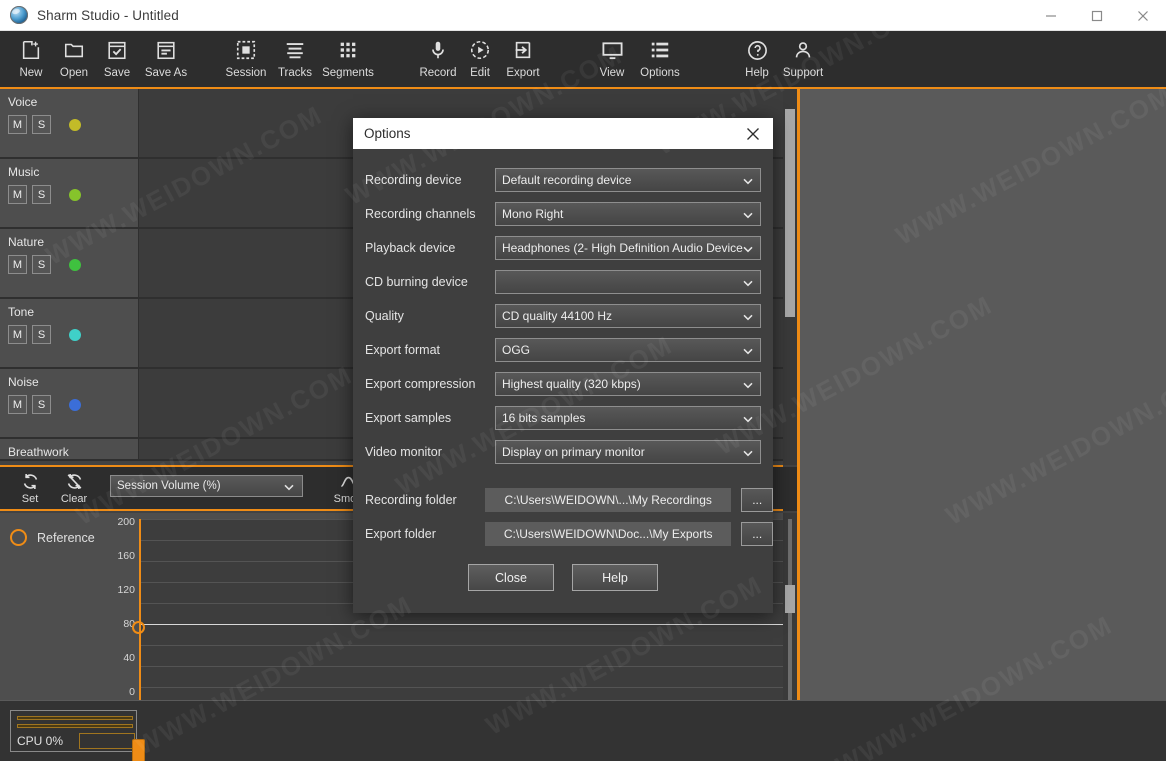 The width and height of the screenshot is (1166, 761). I want to click on toolbar-button-tracks: Tracks, so click(295, 59).